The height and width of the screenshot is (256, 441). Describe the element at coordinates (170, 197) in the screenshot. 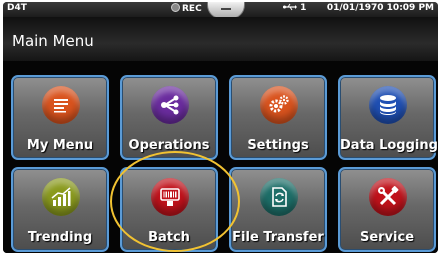

I see `barcode-icon` at that location.